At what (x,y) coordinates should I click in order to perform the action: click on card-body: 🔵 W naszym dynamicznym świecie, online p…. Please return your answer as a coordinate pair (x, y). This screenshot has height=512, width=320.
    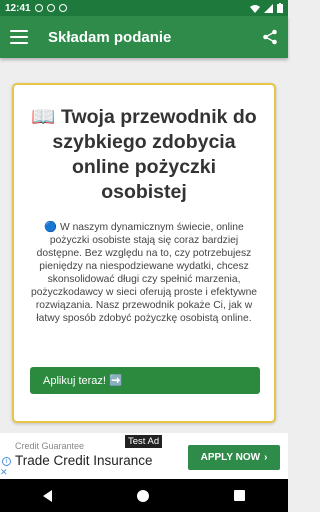
    Looking at the image, I should click on (144, 273).